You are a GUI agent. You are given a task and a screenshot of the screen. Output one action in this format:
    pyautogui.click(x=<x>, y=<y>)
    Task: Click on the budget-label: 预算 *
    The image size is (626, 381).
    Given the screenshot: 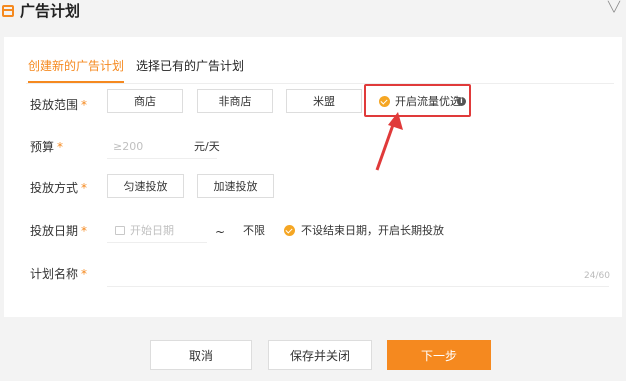 What is the action you would take?
    pyautogui.click(x=47, y=147)
    